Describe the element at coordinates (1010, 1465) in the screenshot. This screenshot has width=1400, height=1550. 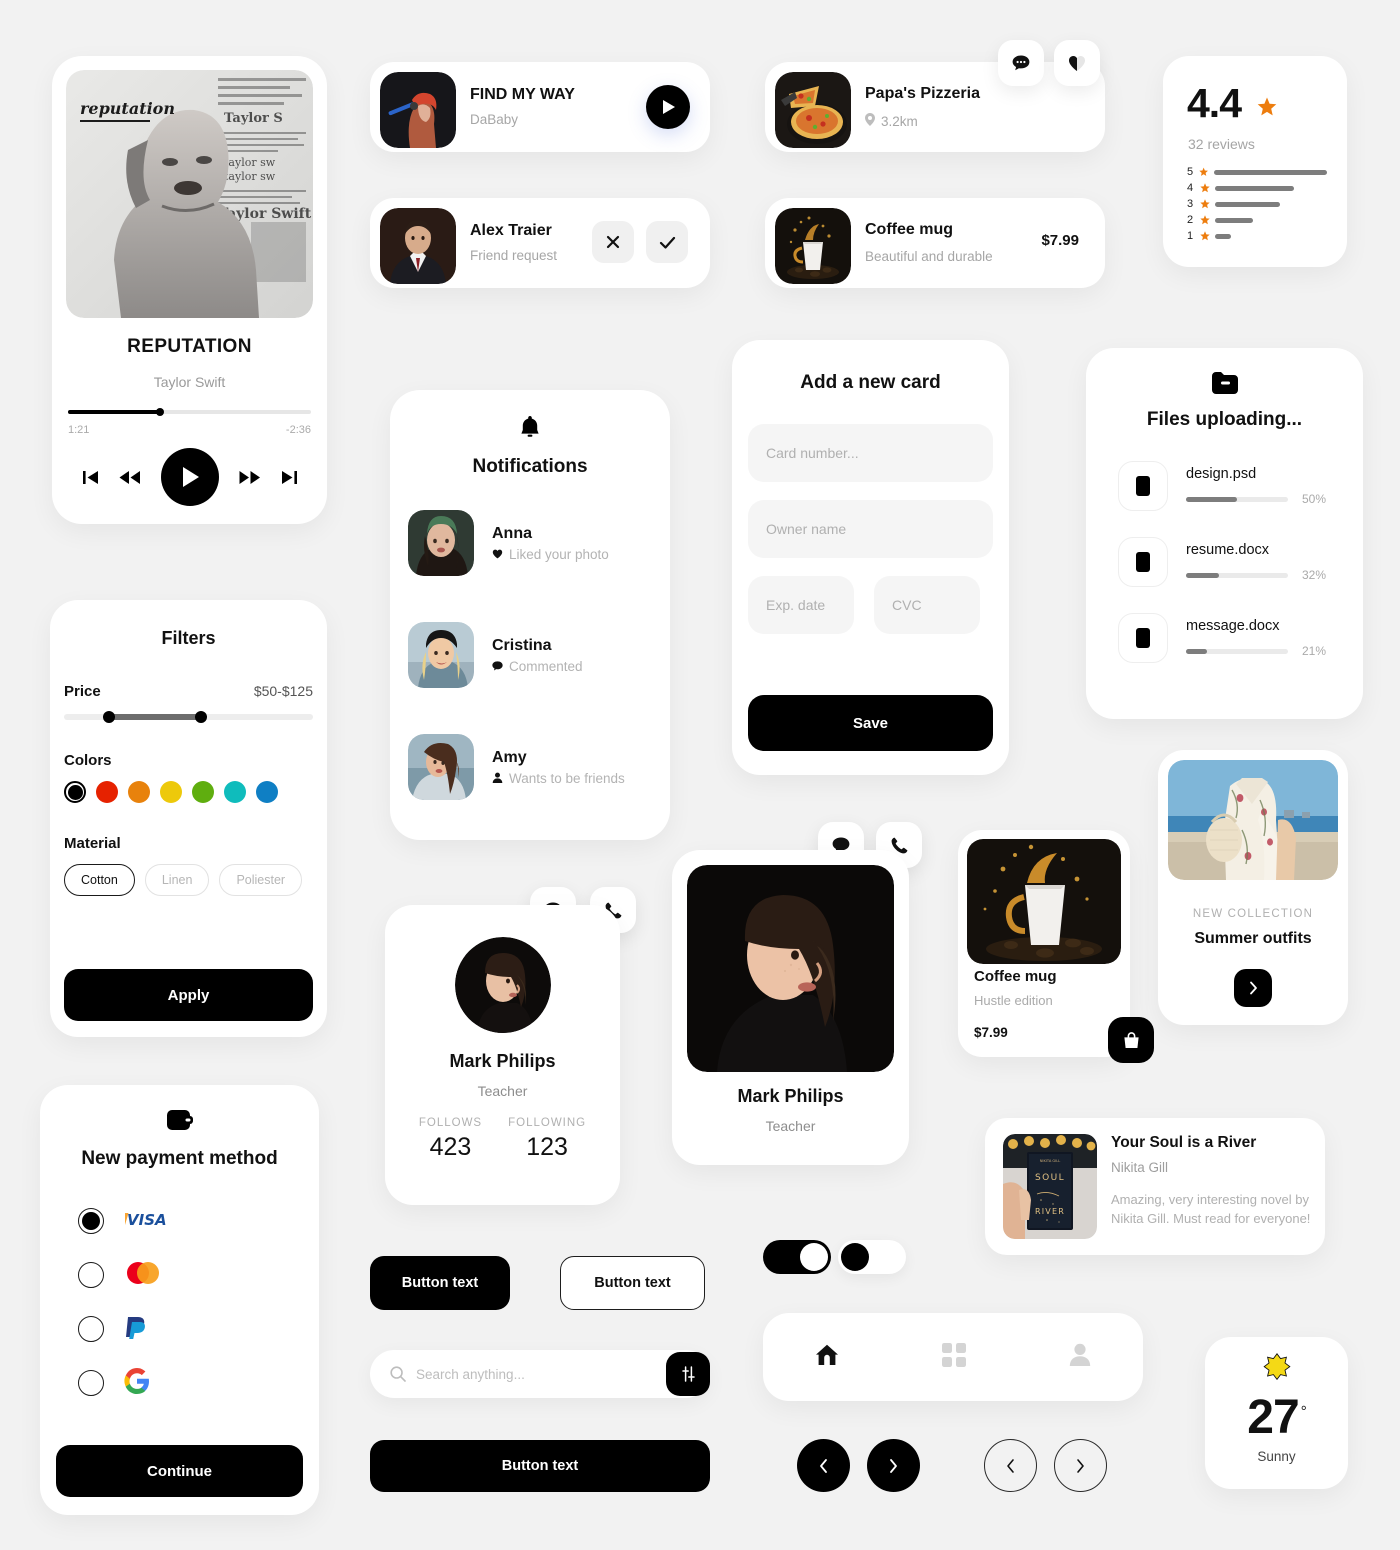
I see `prev-button-outline` at that location.